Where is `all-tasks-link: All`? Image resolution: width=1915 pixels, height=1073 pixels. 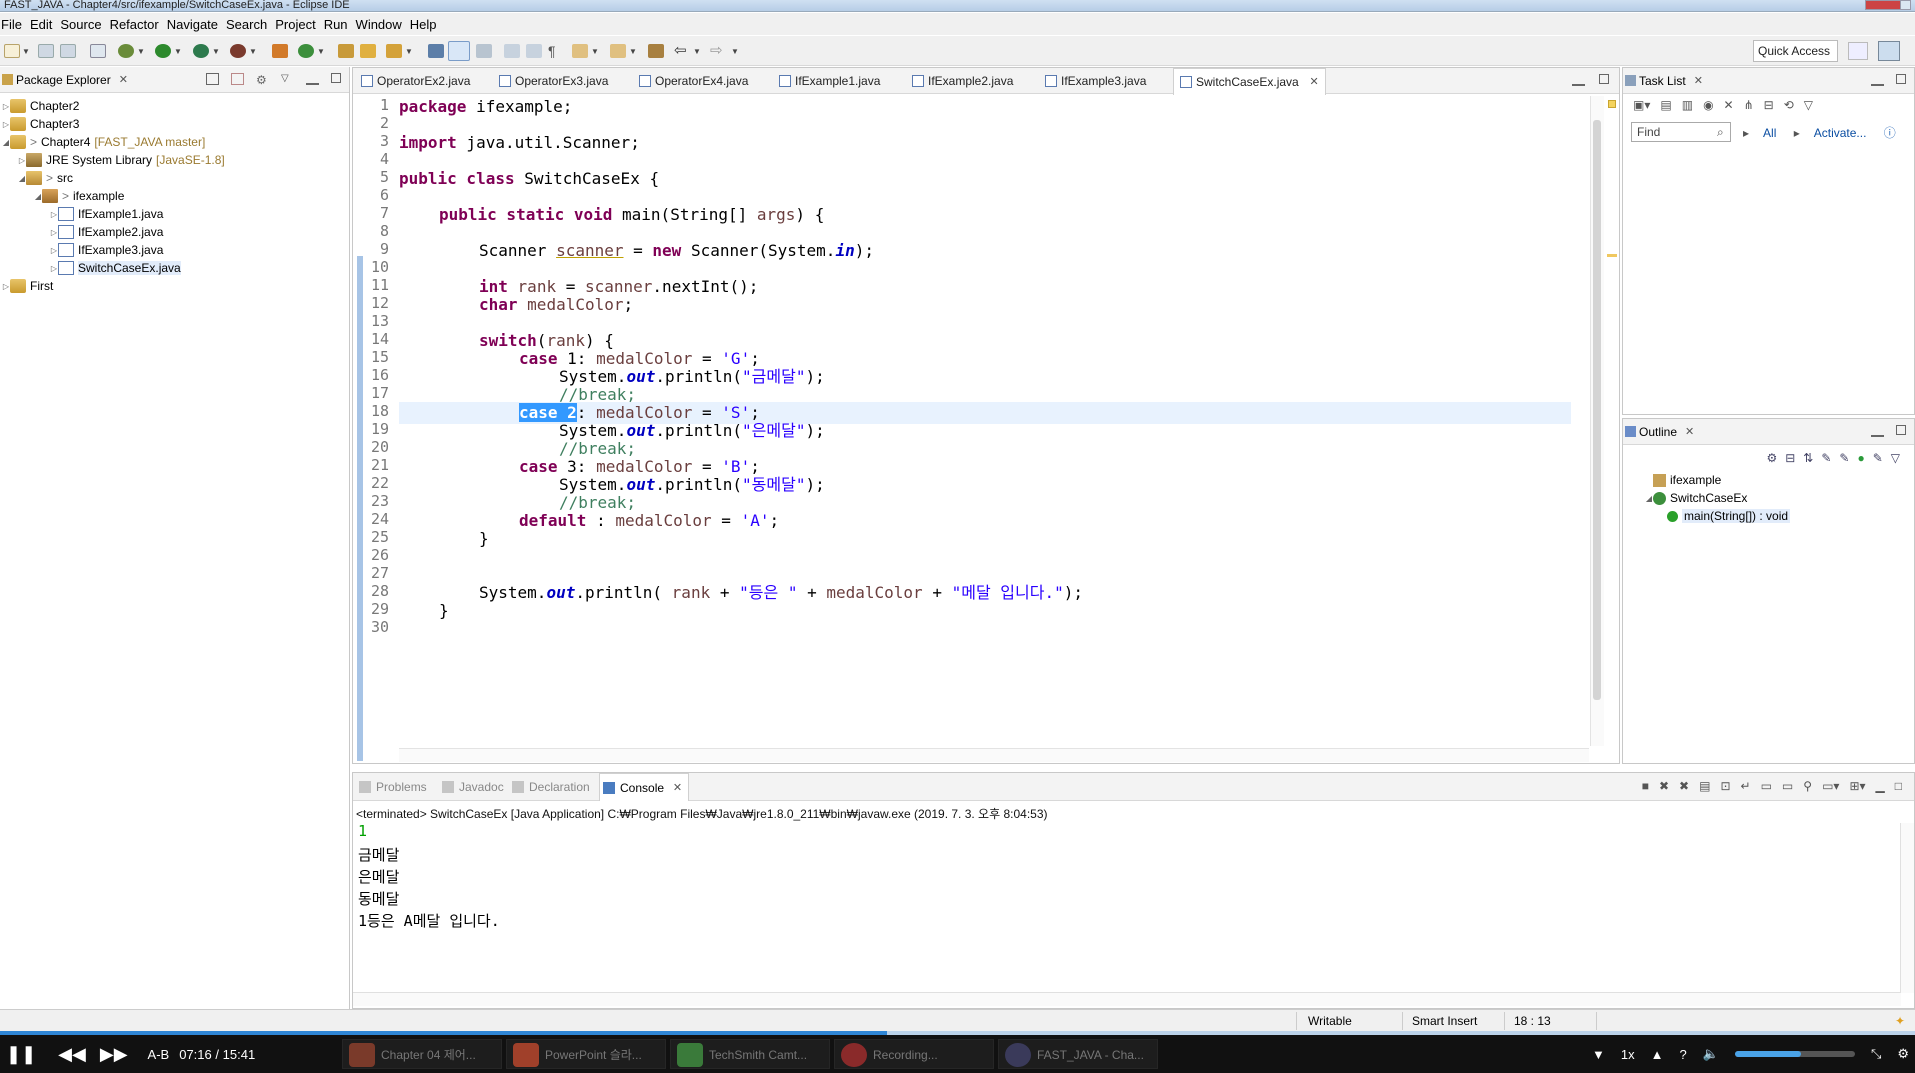 all-tasks-link: All is located at coordinates (1769, 133).